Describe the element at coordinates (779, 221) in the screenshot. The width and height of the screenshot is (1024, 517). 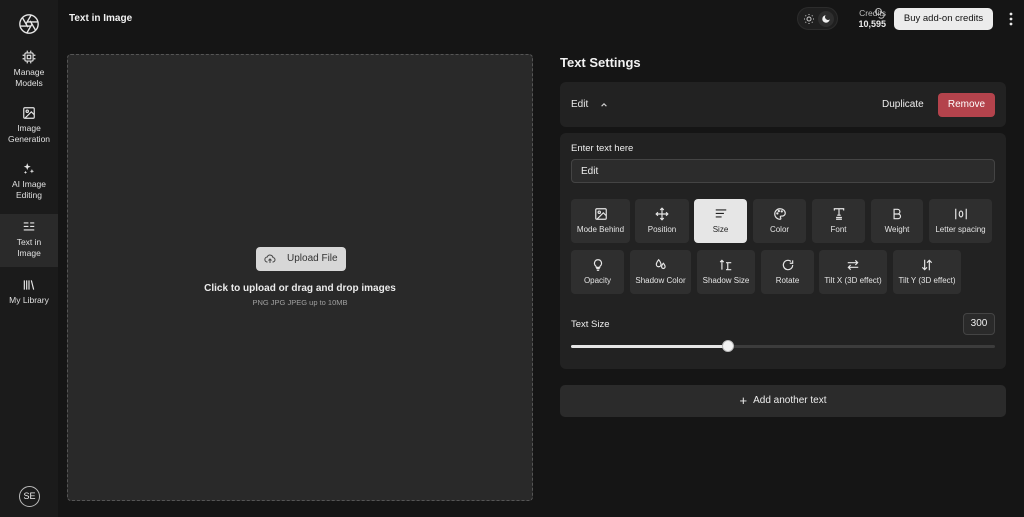
I see `tool-color: Color` at that location.